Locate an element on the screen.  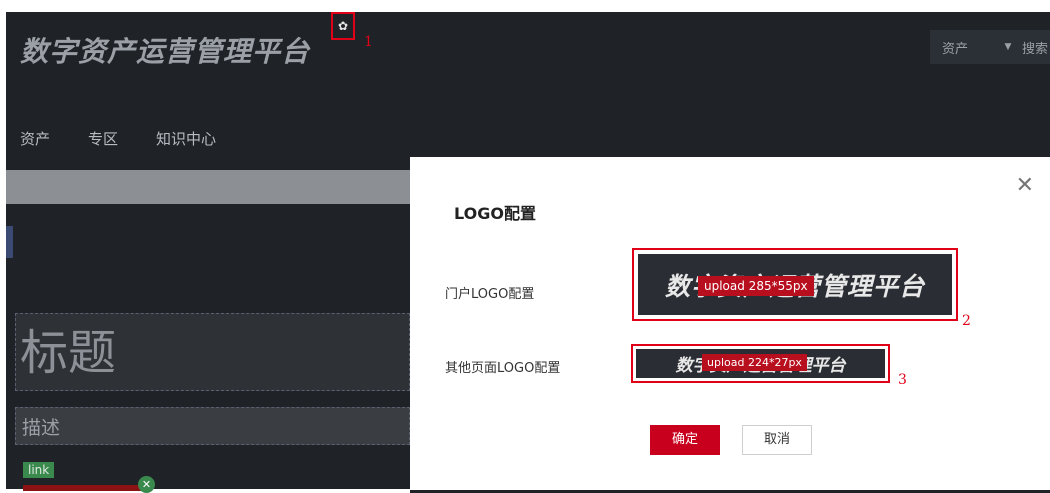
other-logo-upload: 数字资产运营管理平台 upload 224*27px is located at coordinates (760, 363).